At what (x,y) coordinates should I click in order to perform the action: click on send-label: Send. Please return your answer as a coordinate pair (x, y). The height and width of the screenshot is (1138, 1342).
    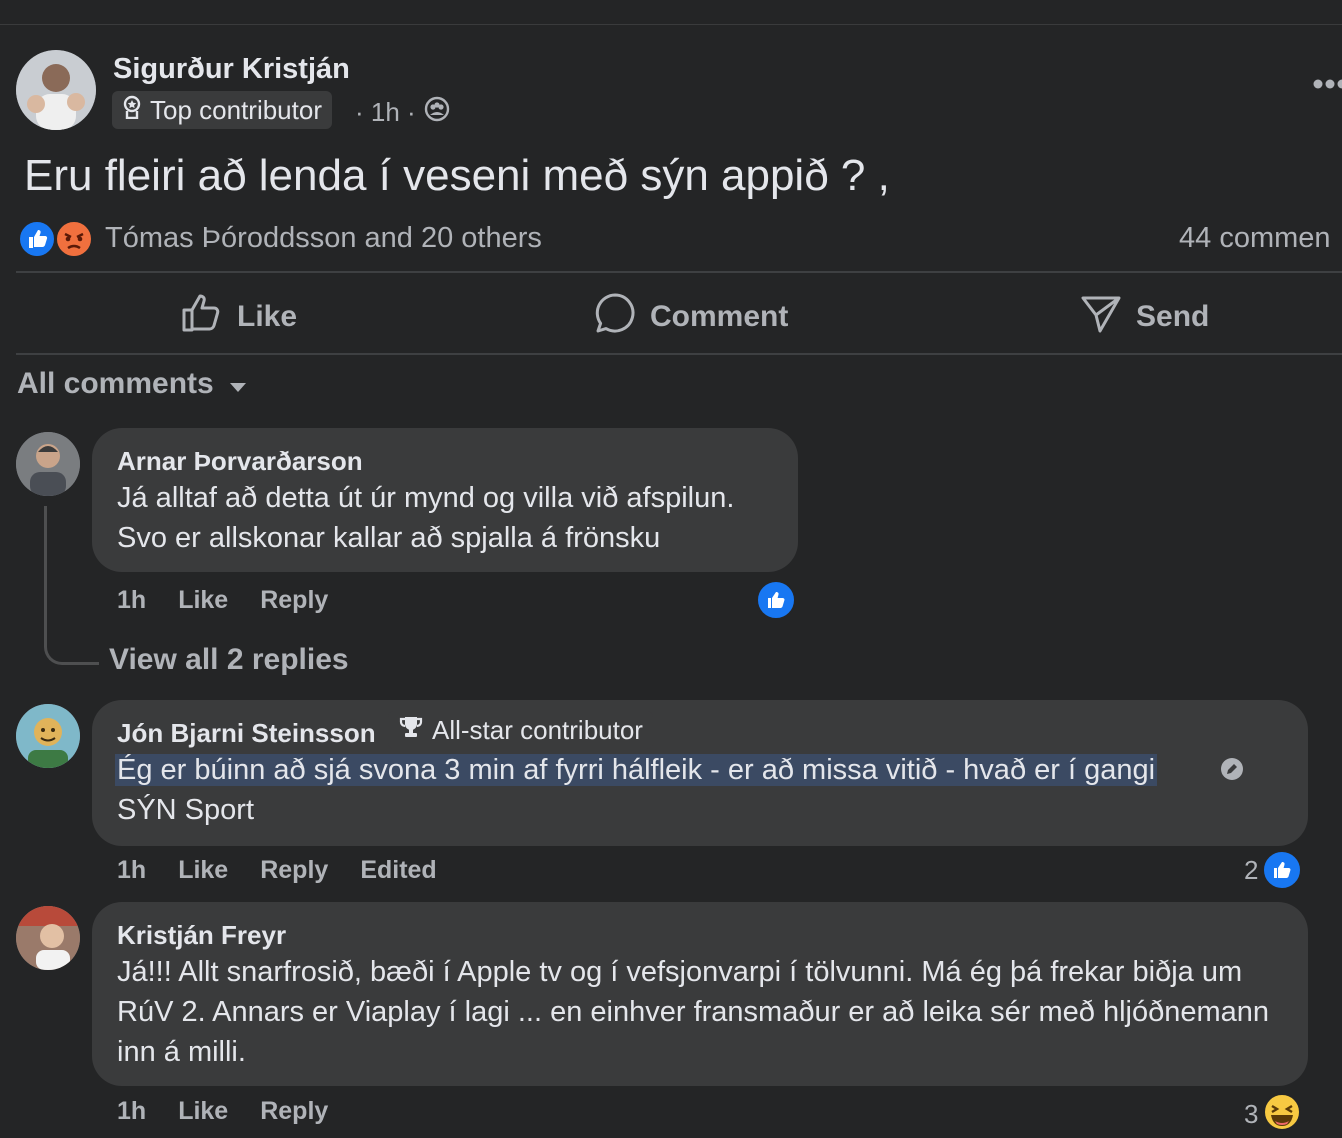
    Looking at the image, I should click on (1173, 316).